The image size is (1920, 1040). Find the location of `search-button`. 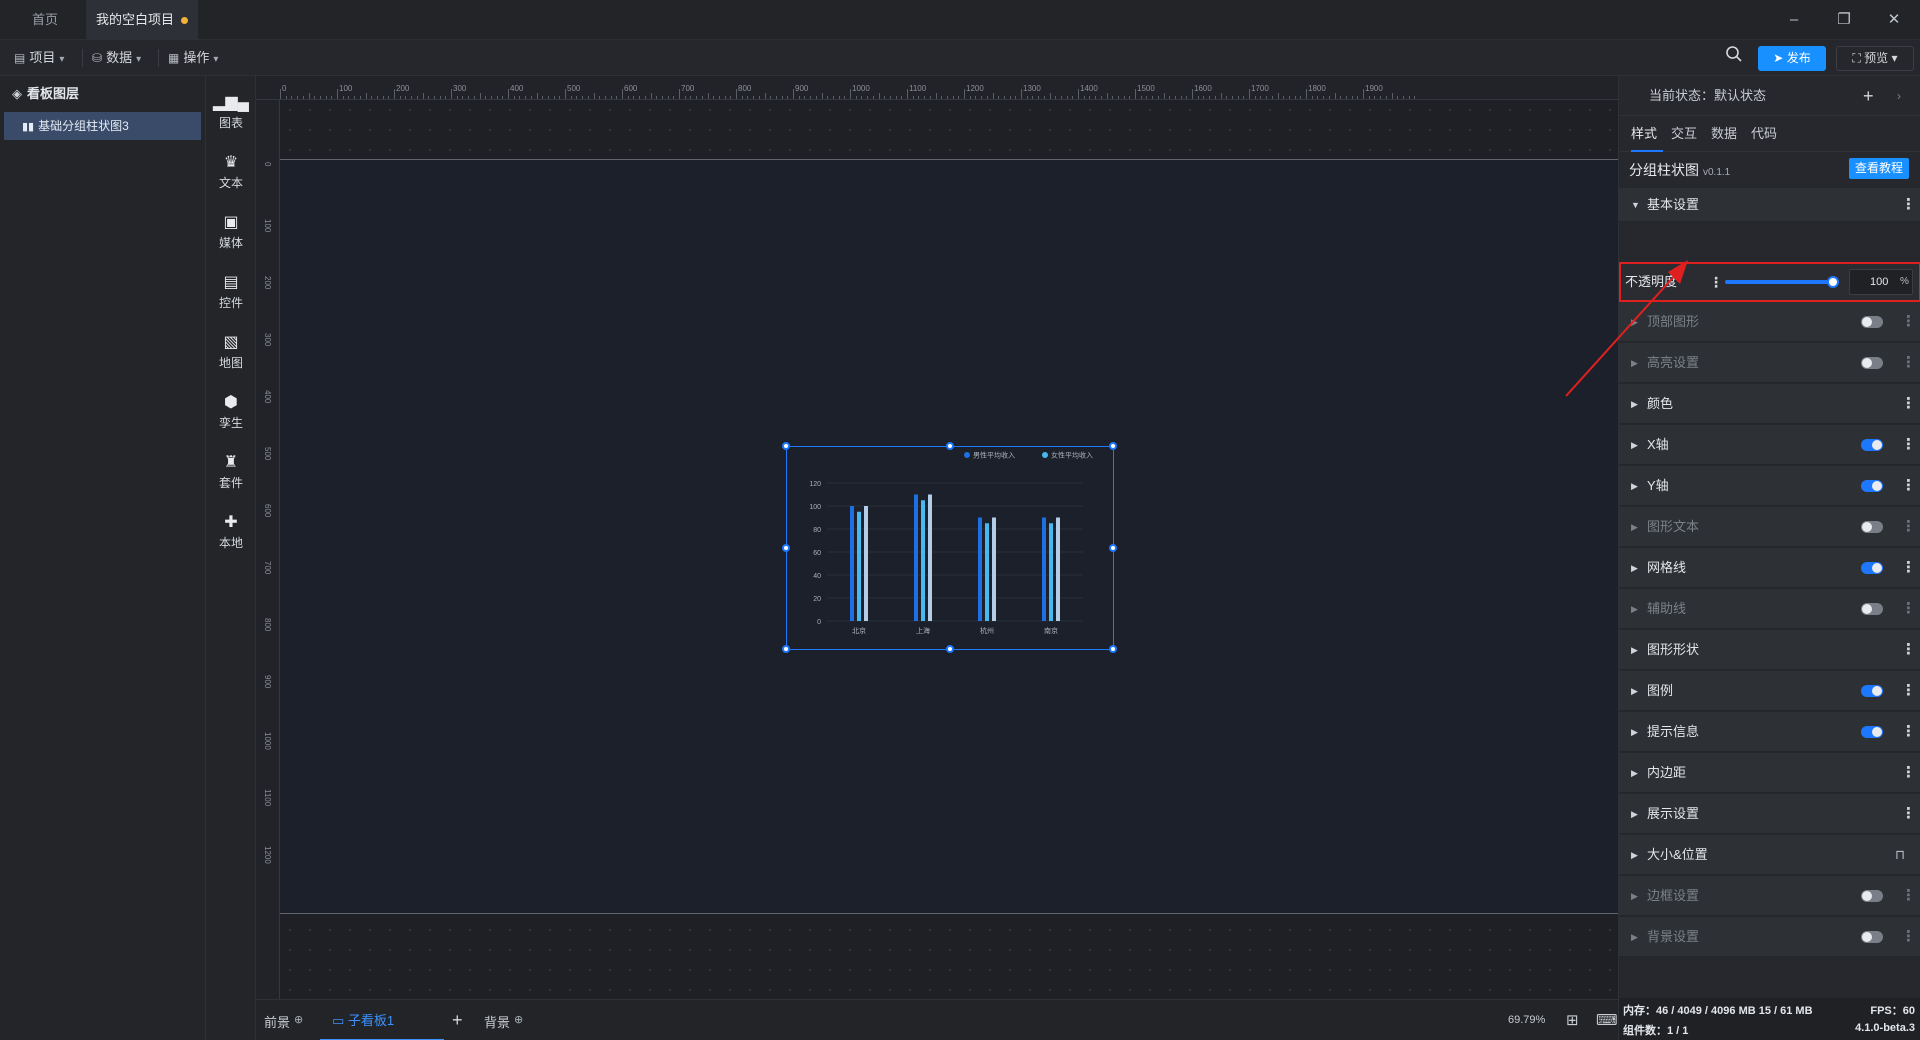

search-button is located at coordinates (1734, 57).